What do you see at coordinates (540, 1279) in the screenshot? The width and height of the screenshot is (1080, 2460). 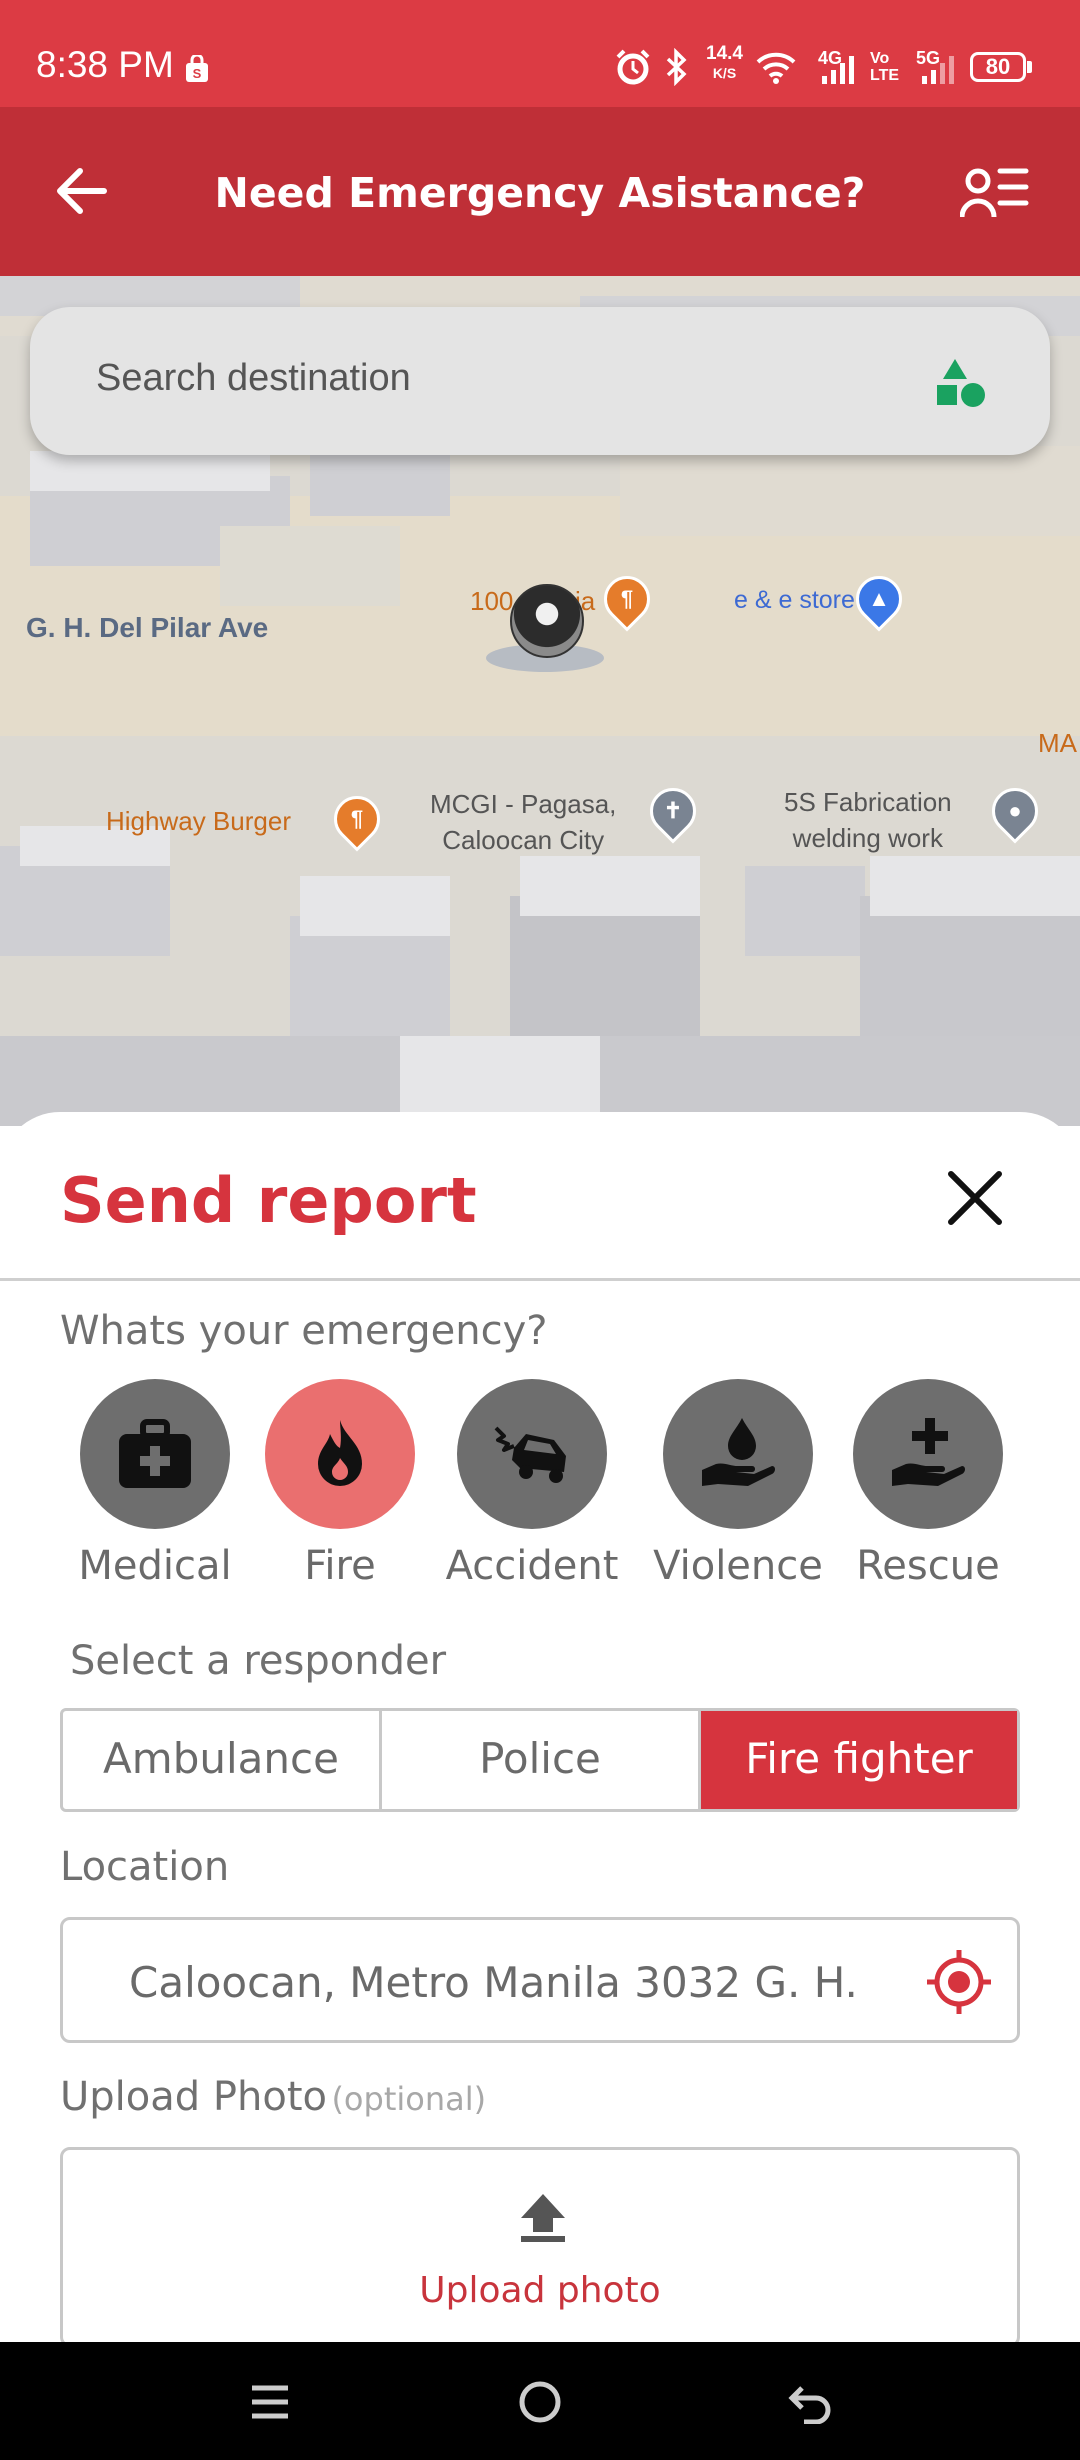 I see `divider` at bounding box center [540, 1279].